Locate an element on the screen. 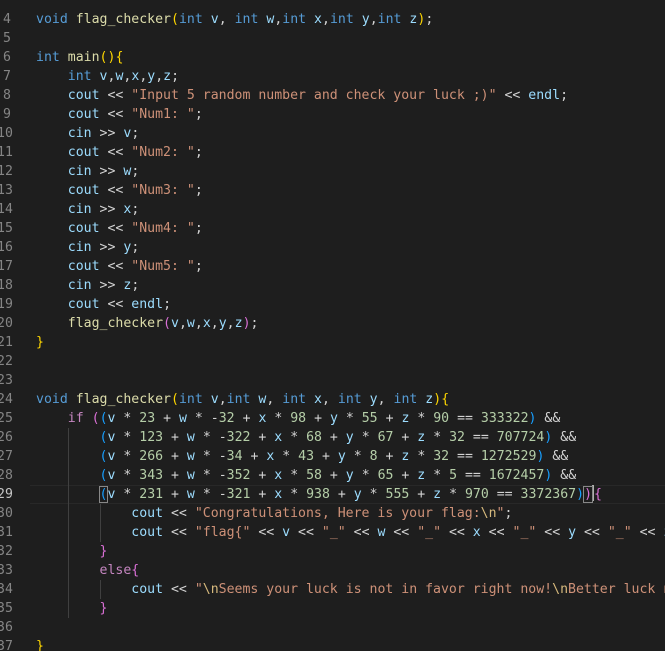 This screenshot has height=651, width=665. code-line: 6 int main(){ is located at coordinates (332, 57).